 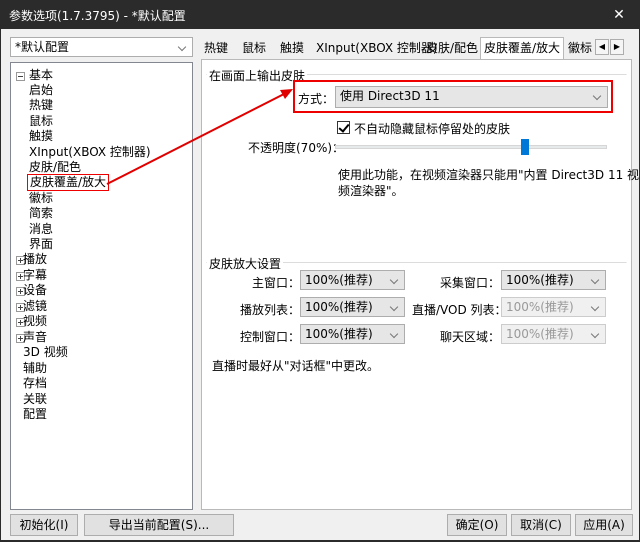 What do you see at coordinates (540, 307) in the screenshot?
I see `live-vod-list-value: 100%(推荐)` at bounding box center [540, 307].